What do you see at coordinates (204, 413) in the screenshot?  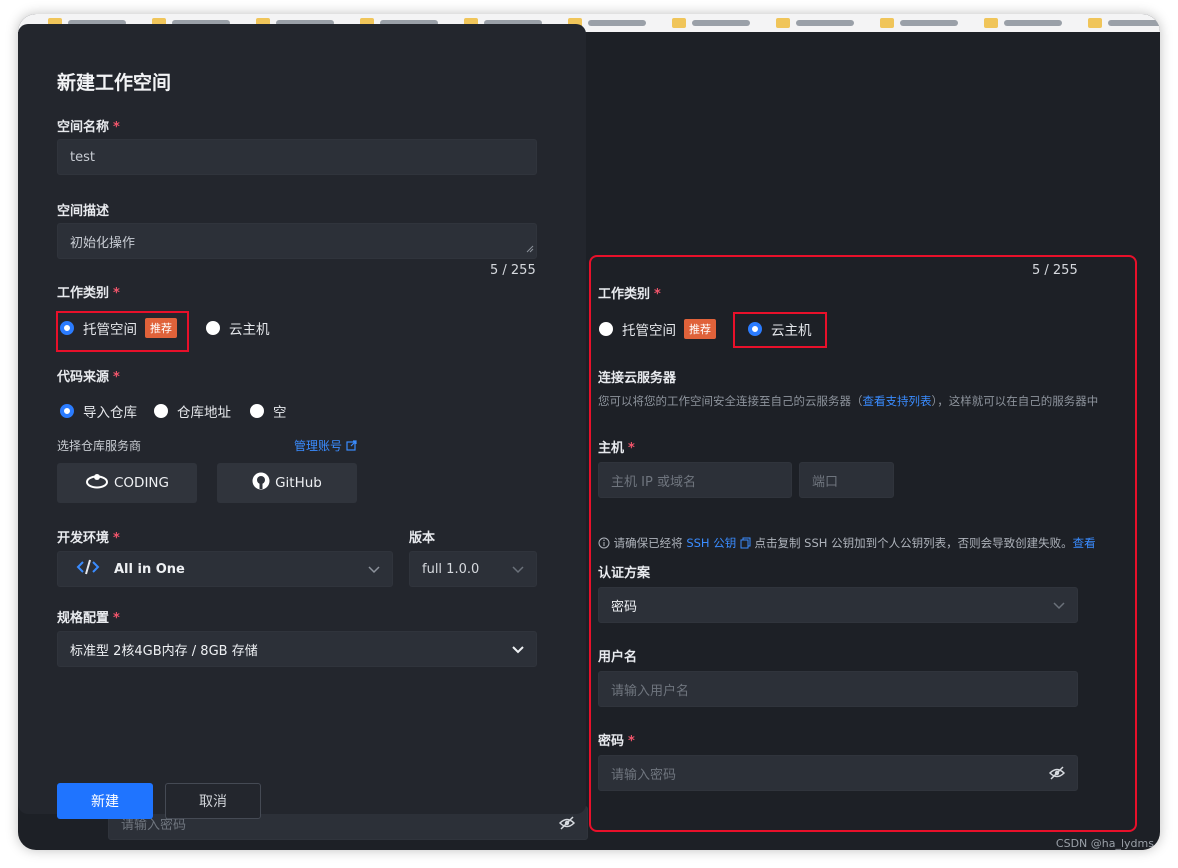 I see `option-label: 仓库地址` at bounding box center [204, 413].